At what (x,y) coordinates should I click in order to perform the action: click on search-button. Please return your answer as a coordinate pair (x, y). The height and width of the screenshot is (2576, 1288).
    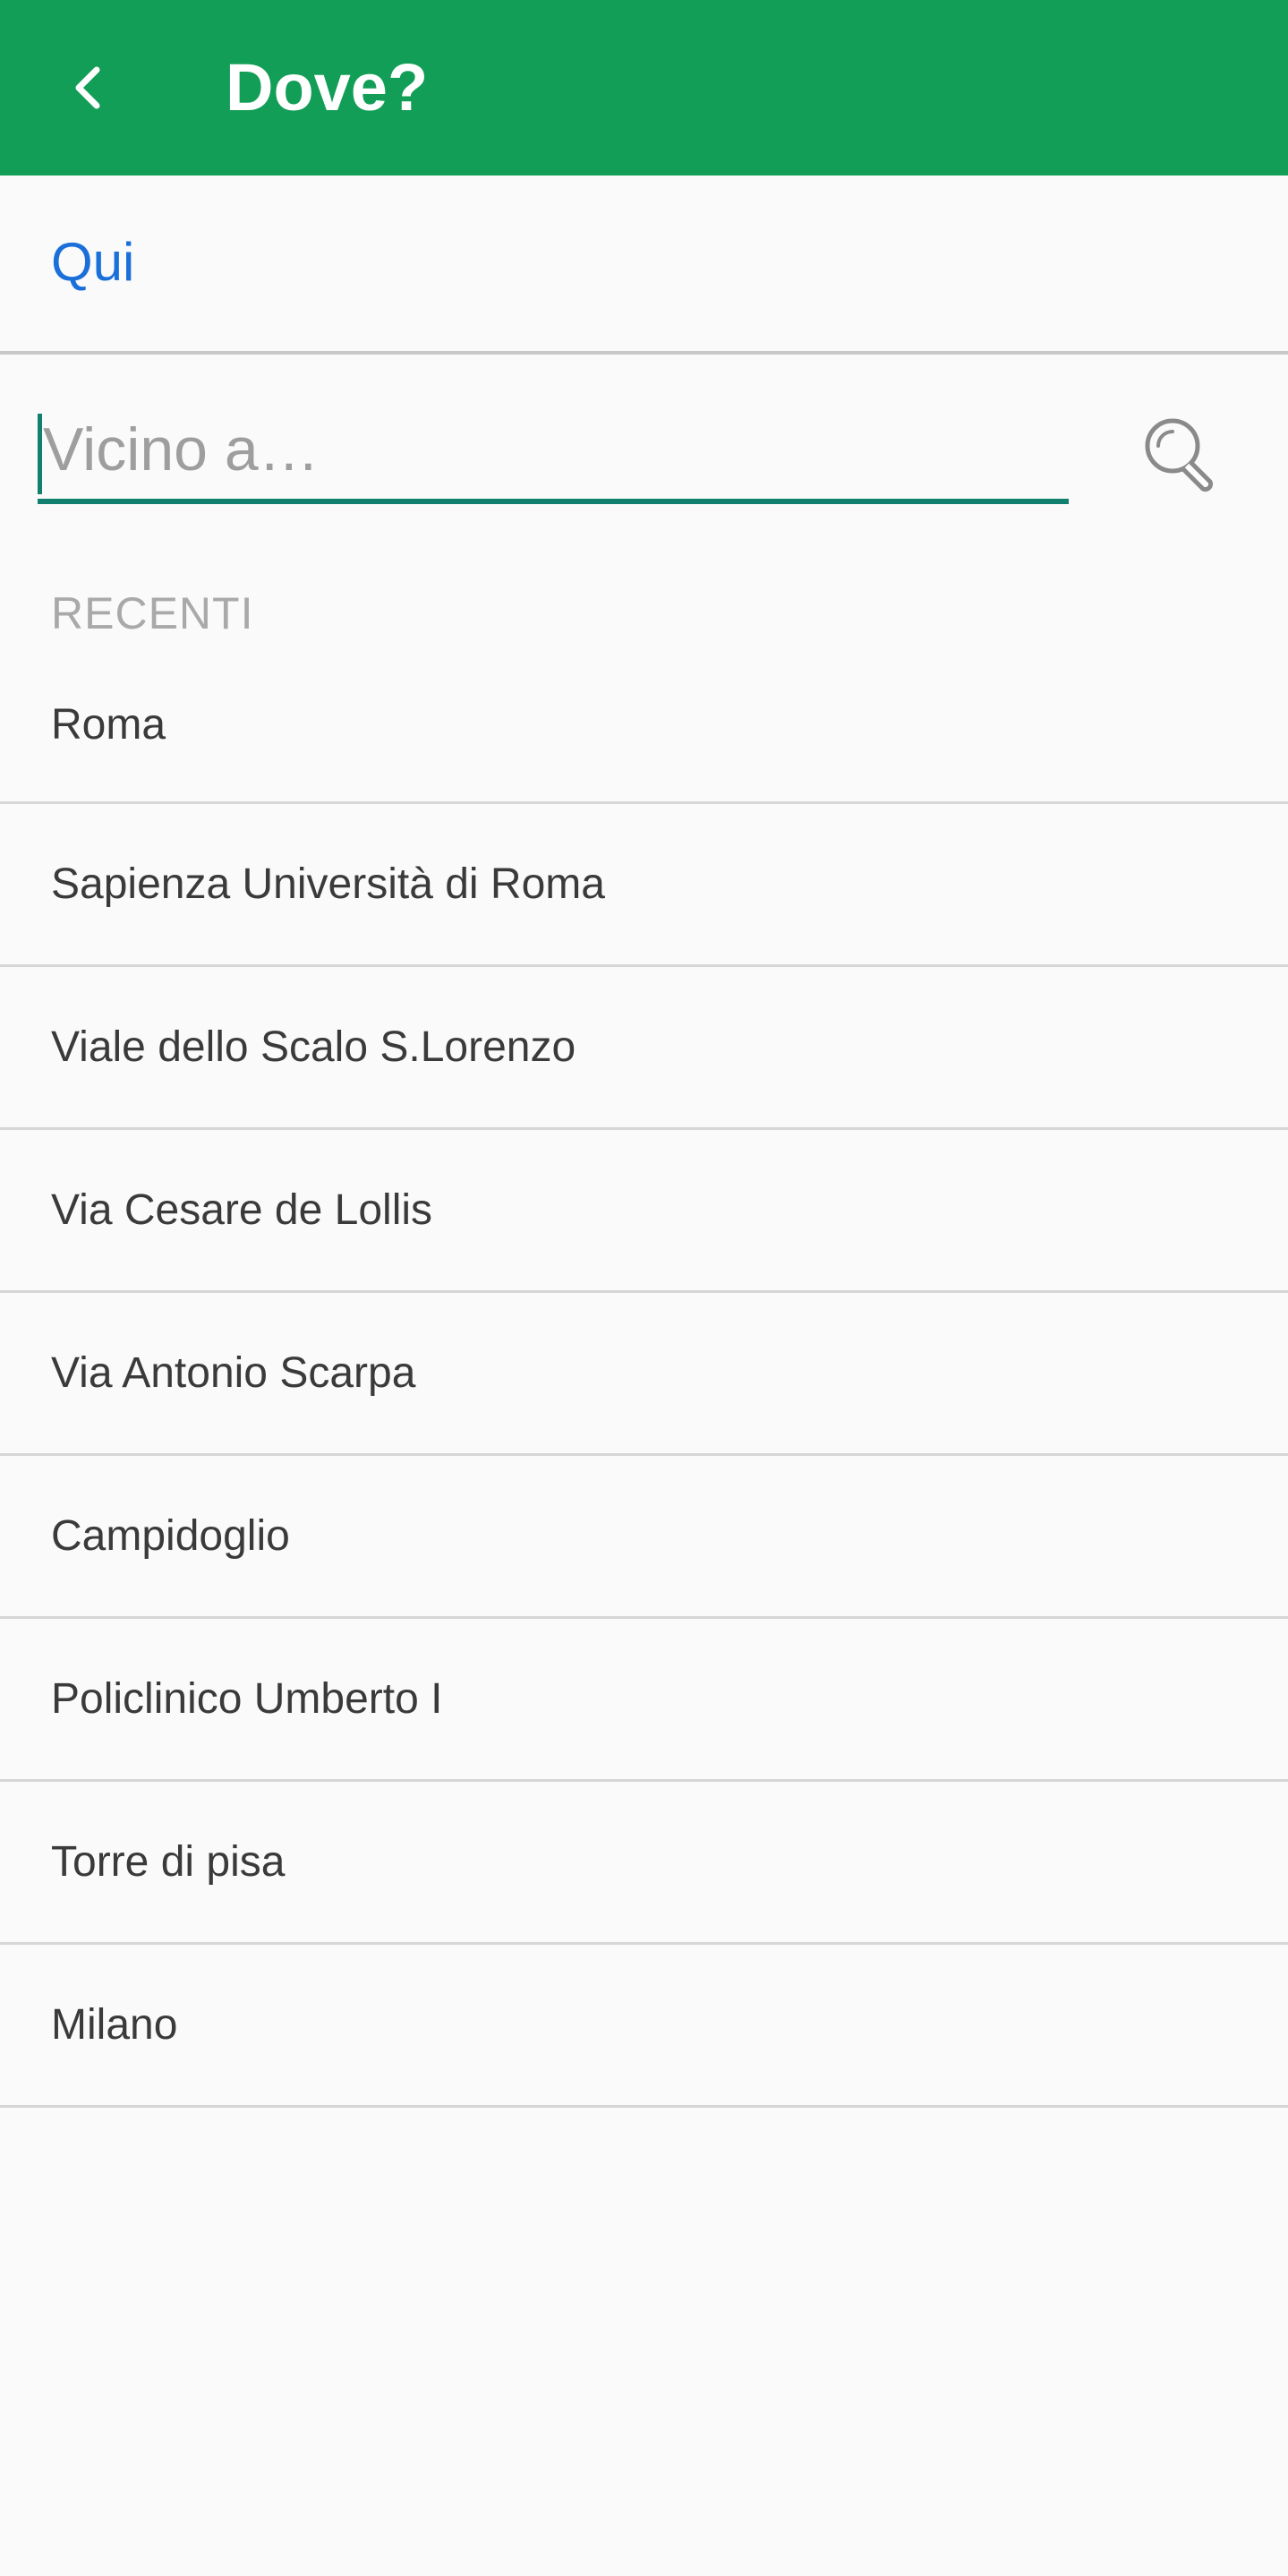
    Looking at the image, I should click on (1181, 455).